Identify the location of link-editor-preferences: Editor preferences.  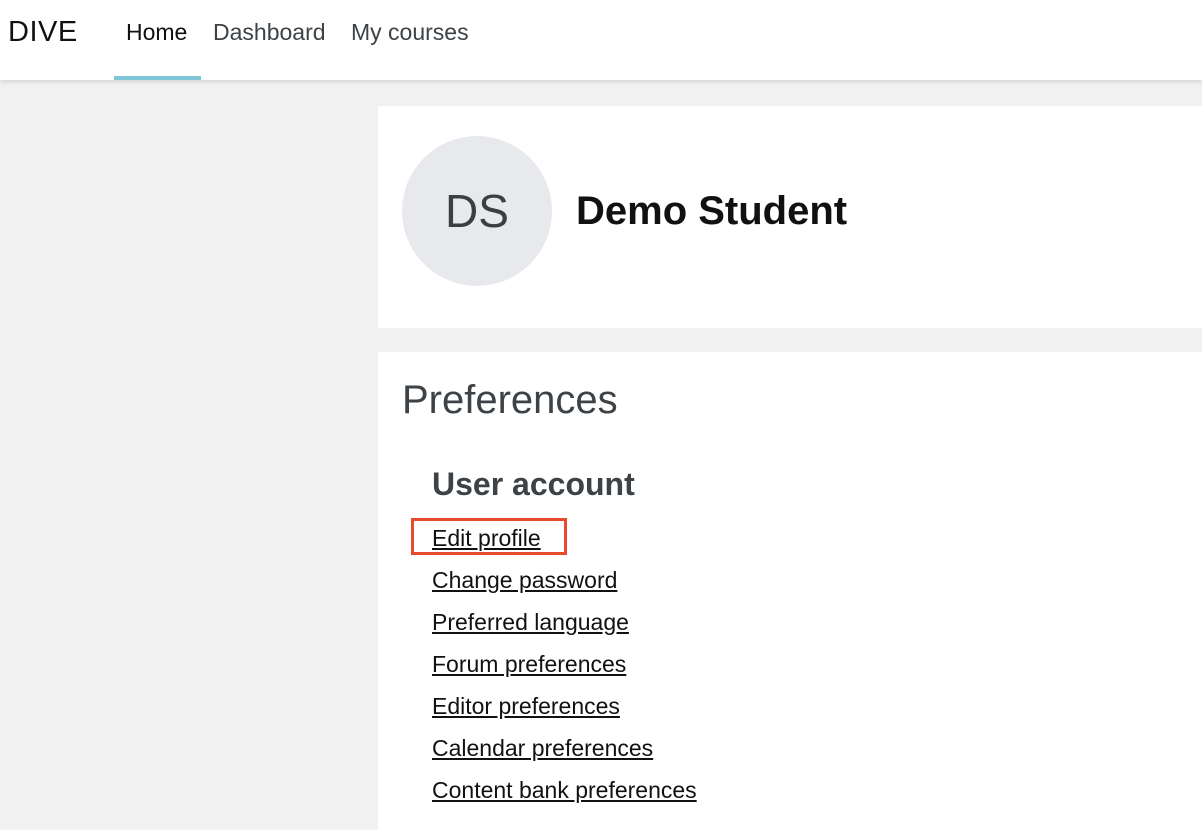
(526, 706).